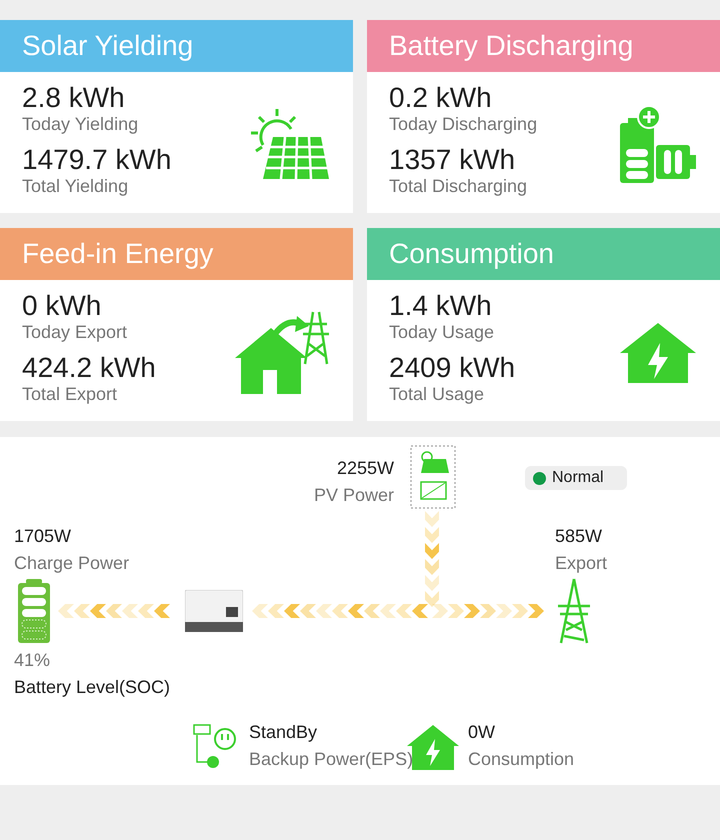 The height and width of the screenshot is (840, 720). I want to click on metric-label: Total Discharging, so click(458, 185).